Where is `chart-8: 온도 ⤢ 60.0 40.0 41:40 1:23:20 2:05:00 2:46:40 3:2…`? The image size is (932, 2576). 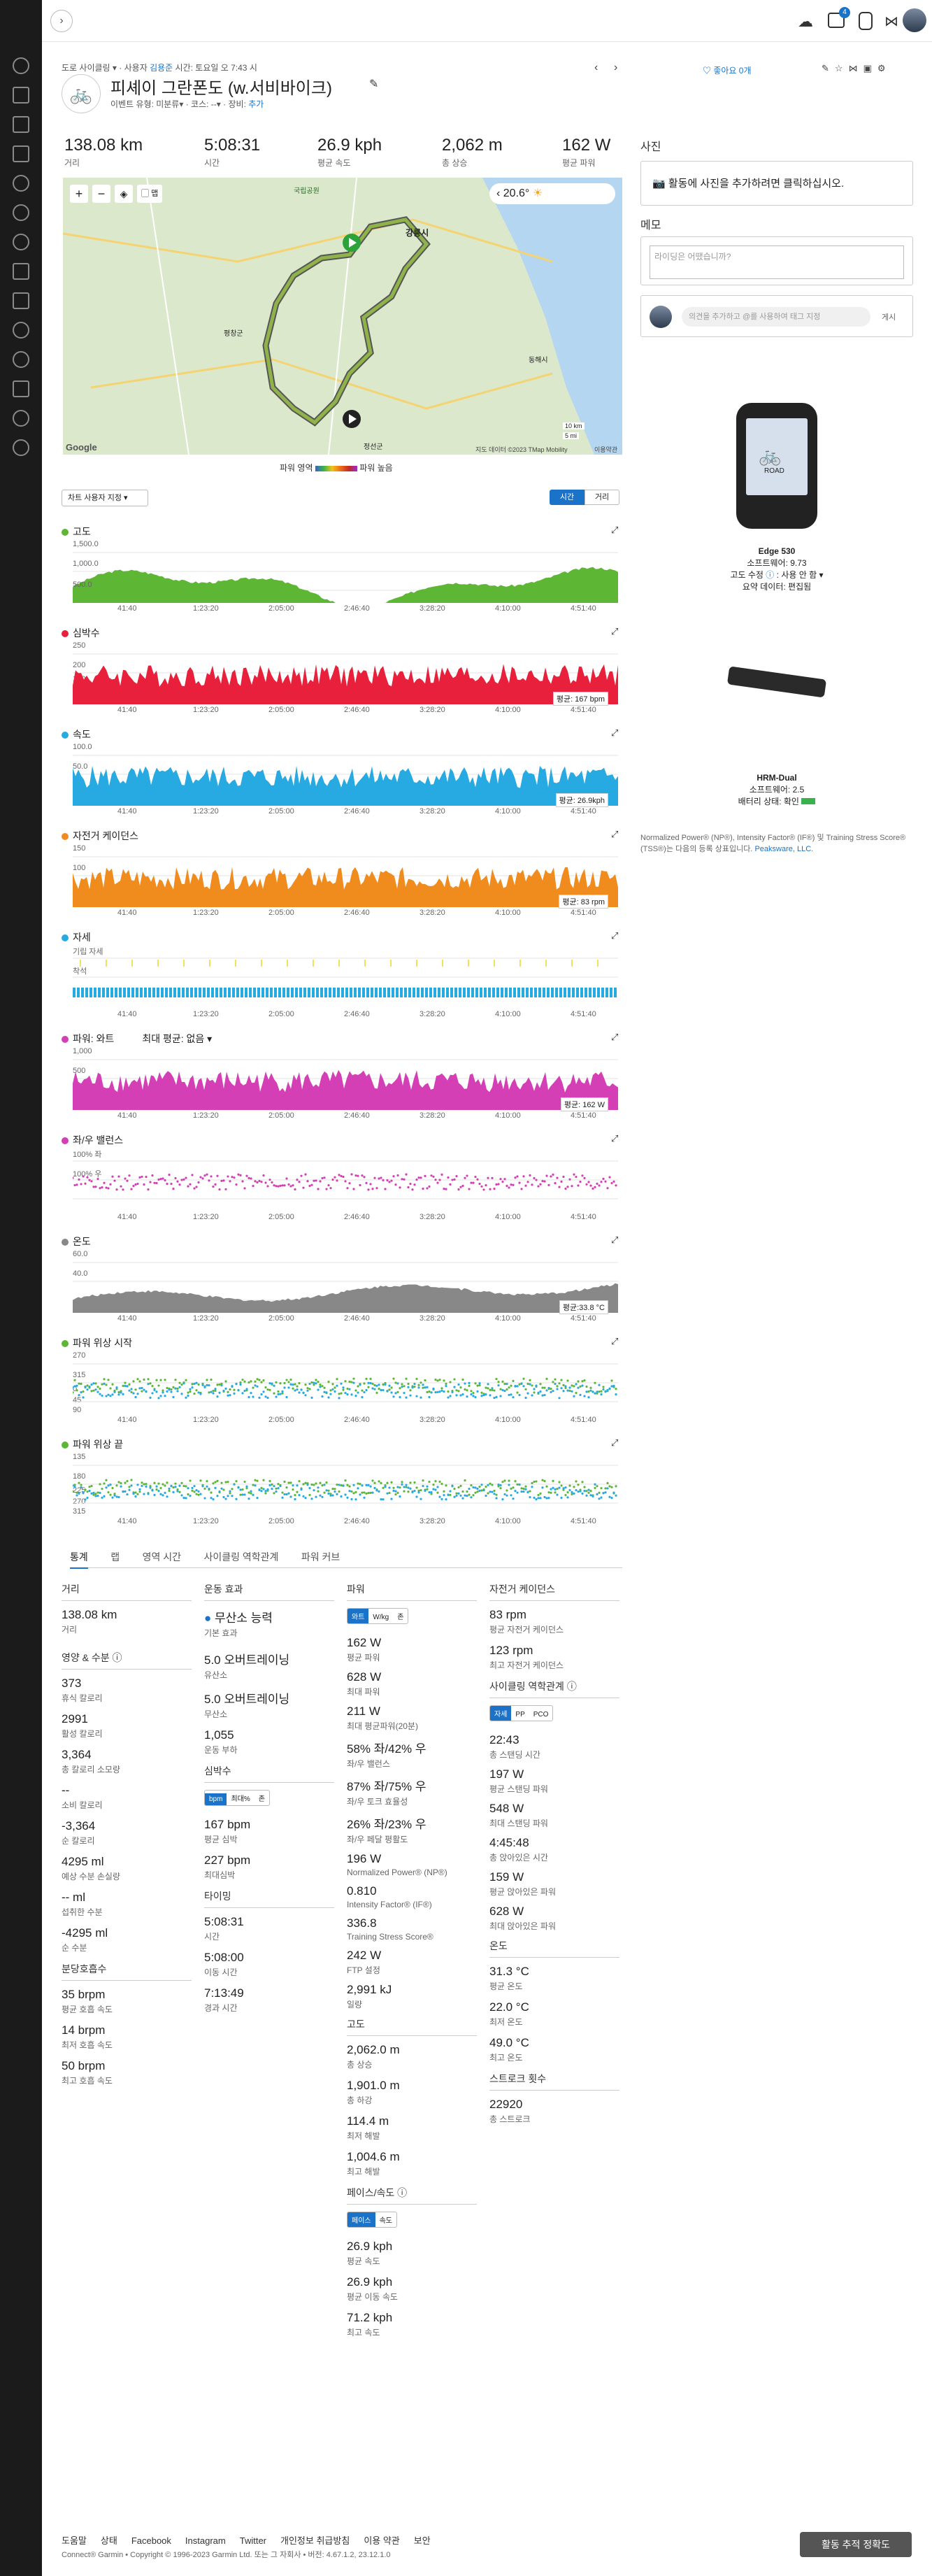 chart-8: 온도 ⤢ 60.0 40.0 41:40 1:23:20 2:05:00 2:46:40 3:2… is located at coordinates (341, 1279).